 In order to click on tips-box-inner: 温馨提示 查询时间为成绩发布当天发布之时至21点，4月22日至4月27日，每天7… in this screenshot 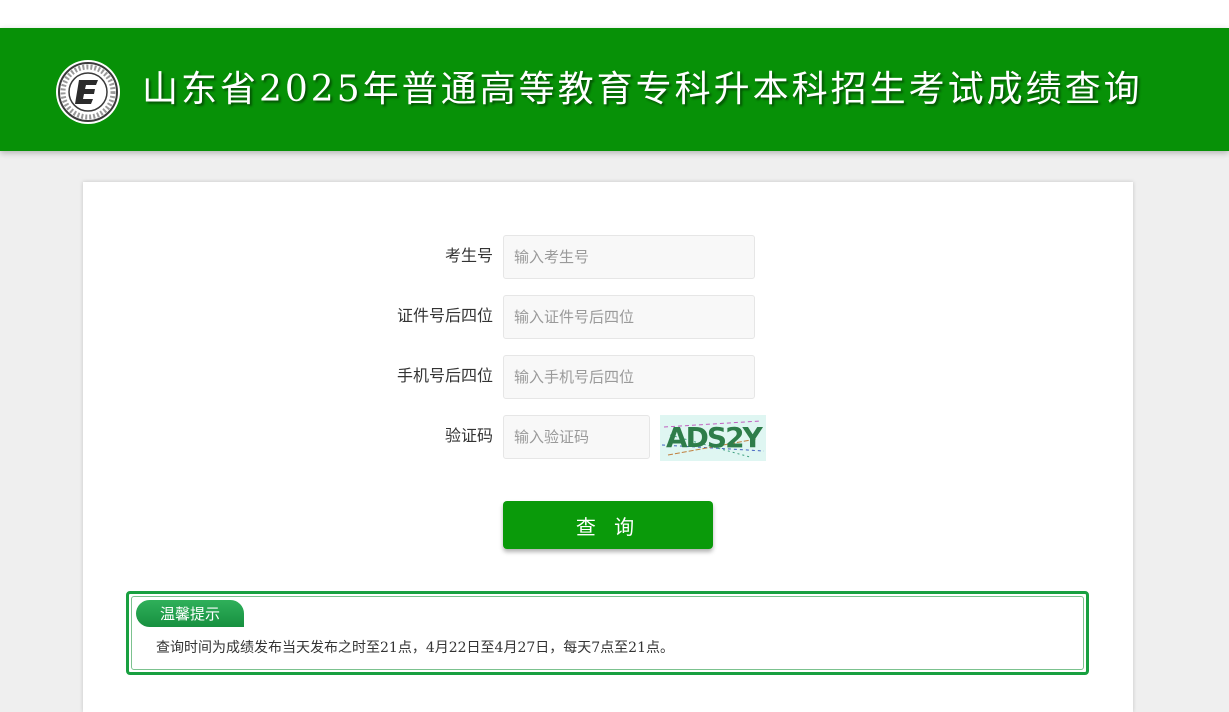, I will do `click(607, 633)`.